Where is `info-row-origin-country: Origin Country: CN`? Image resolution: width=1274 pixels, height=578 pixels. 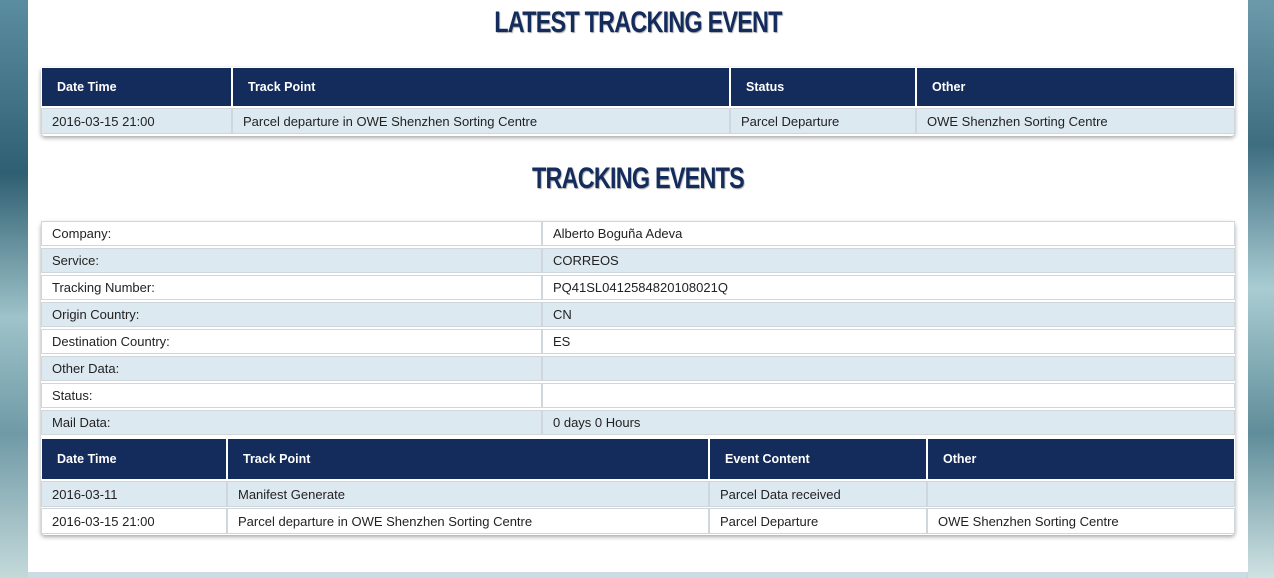
info-row-origin-country: Origin Country: CN is located at coordinates (638, 314).